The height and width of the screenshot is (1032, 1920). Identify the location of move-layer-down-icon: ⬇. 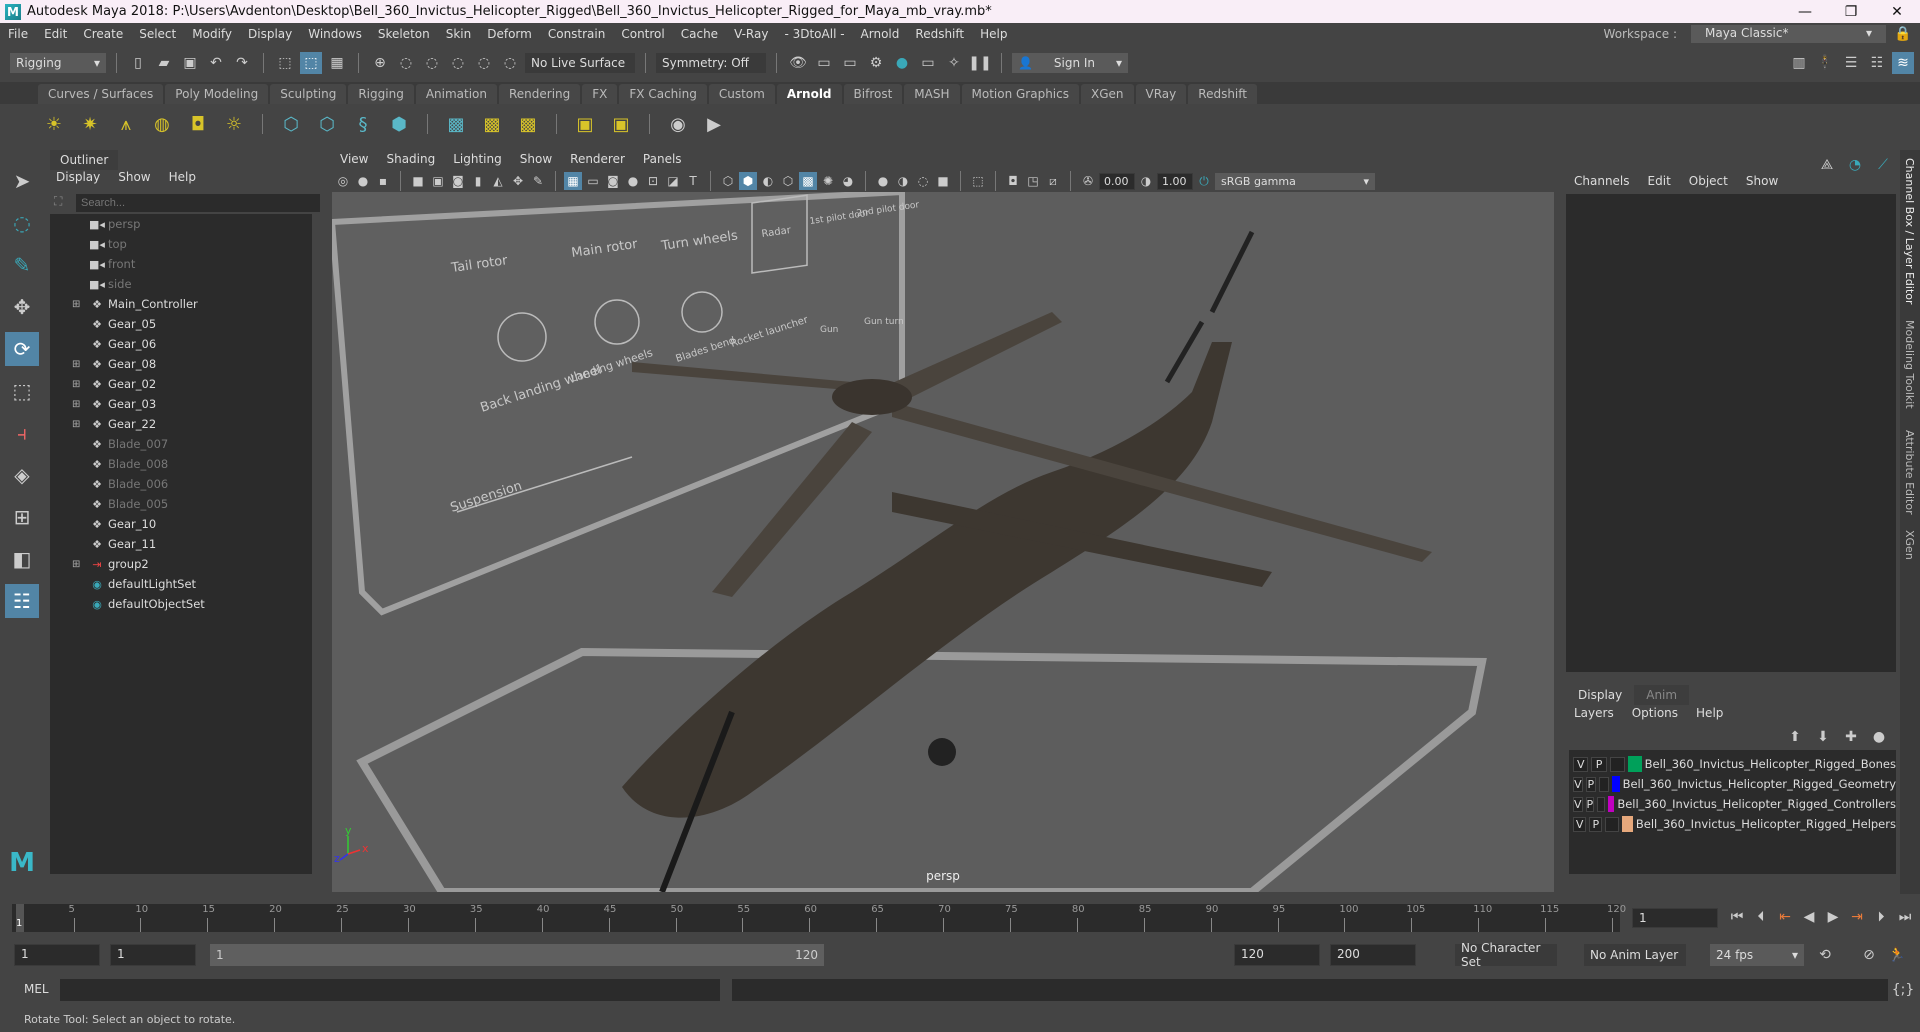
(1823, 737).